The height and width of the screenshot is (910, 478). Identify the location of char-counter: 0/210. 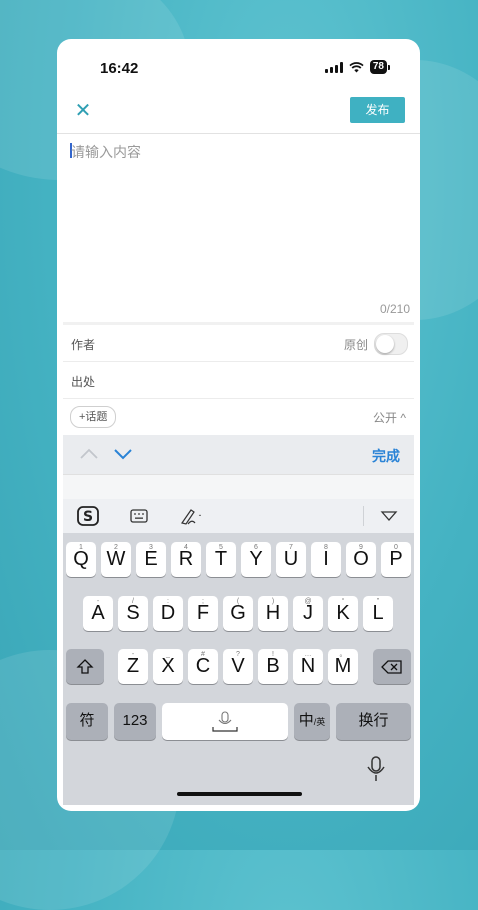
(394, 309).